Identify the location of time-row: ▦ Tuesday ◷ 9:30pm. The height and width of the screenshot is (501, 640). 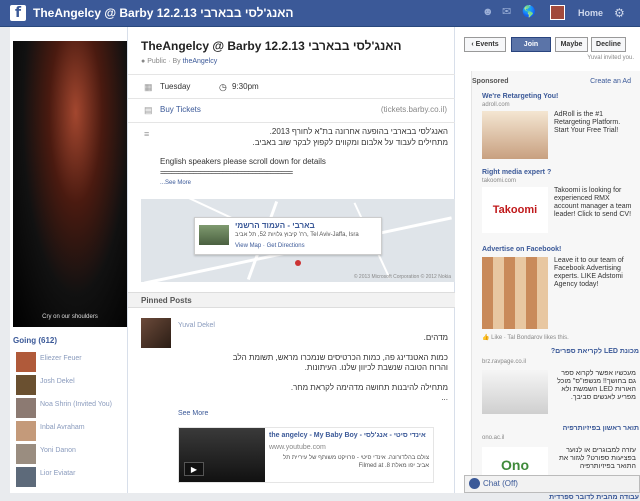
(291, 86).